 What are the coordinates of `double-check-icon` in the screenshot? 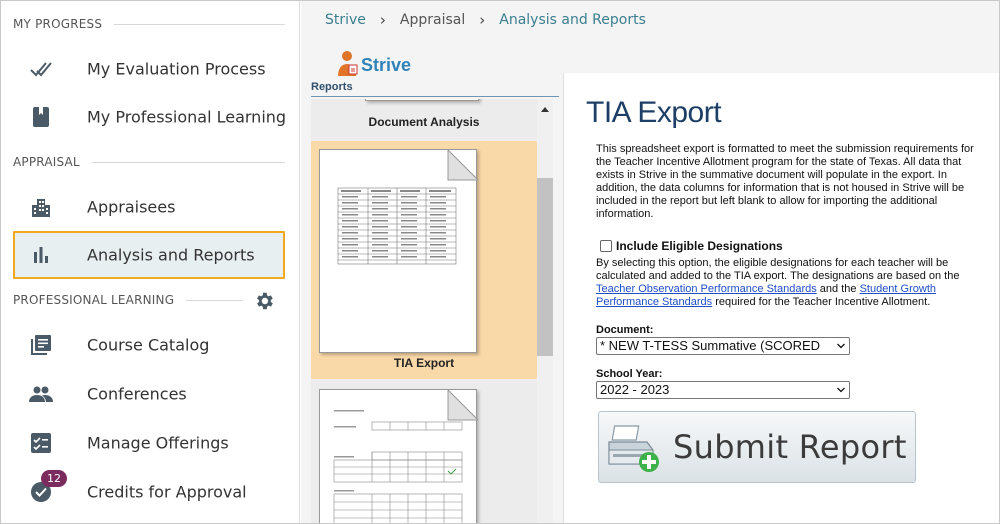 It's located at (41, 69).